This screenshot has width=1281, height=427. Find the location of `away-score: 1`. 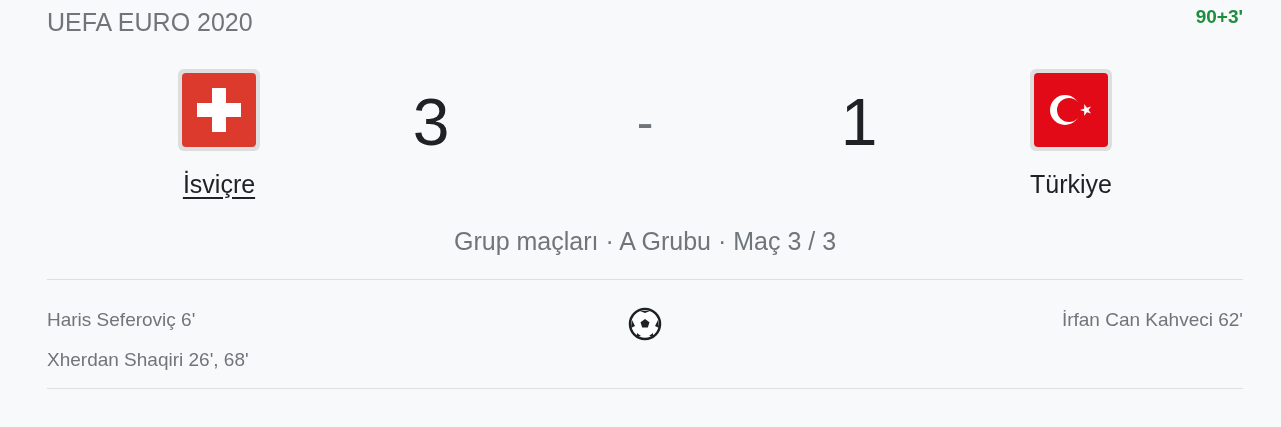

away-score: 1 is located at coordinates (859, 121).